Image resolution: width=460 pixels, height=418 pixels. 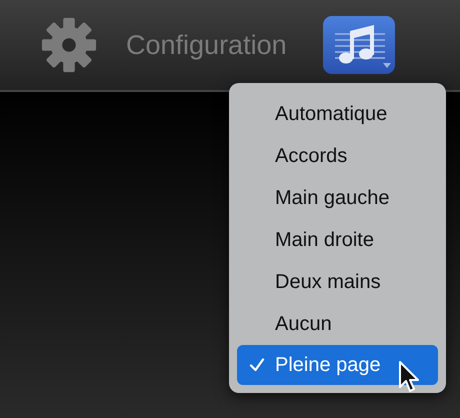 What do you see at coordinates (206, 45) in the screenshot?
I see `toolbar-title: Configuration` at bounding box center [206, 45].